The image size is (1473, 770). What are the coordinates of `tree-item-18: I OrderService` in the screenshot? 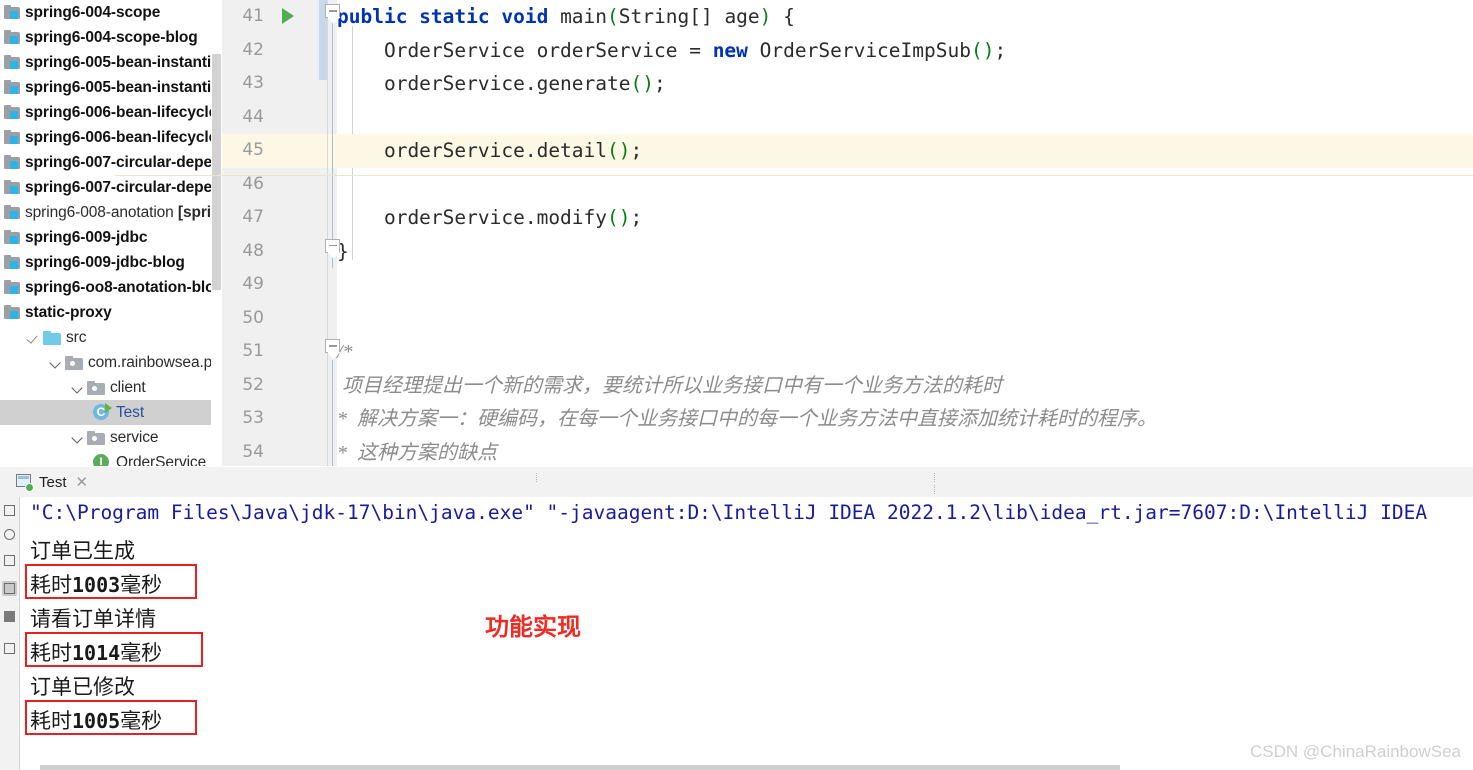 It's located at (111, 458).